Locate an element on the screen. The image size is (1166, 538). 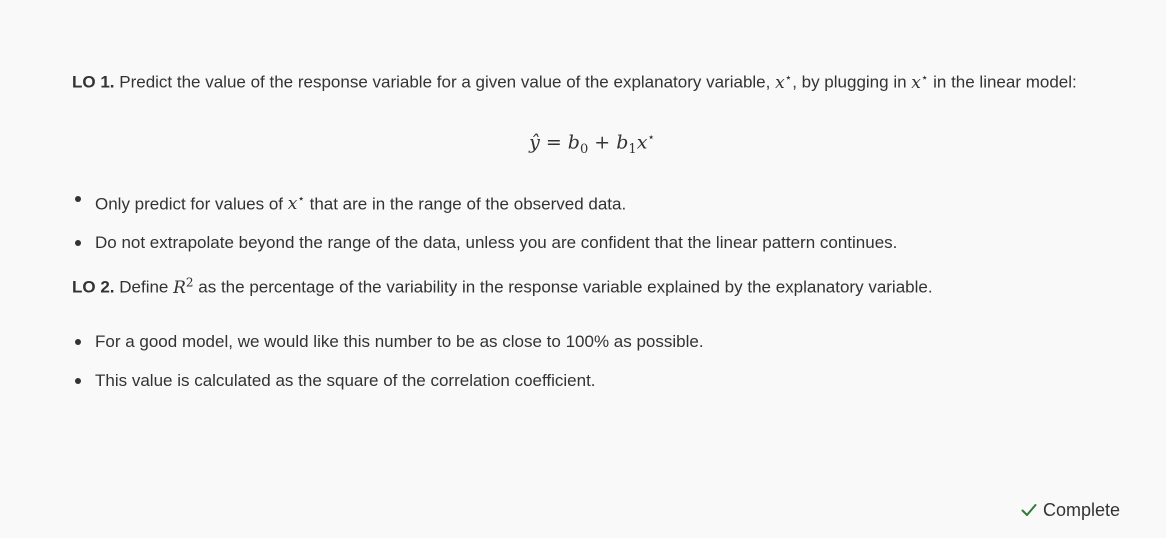
y-hat: ŷ is located at coordinates (534, 141).